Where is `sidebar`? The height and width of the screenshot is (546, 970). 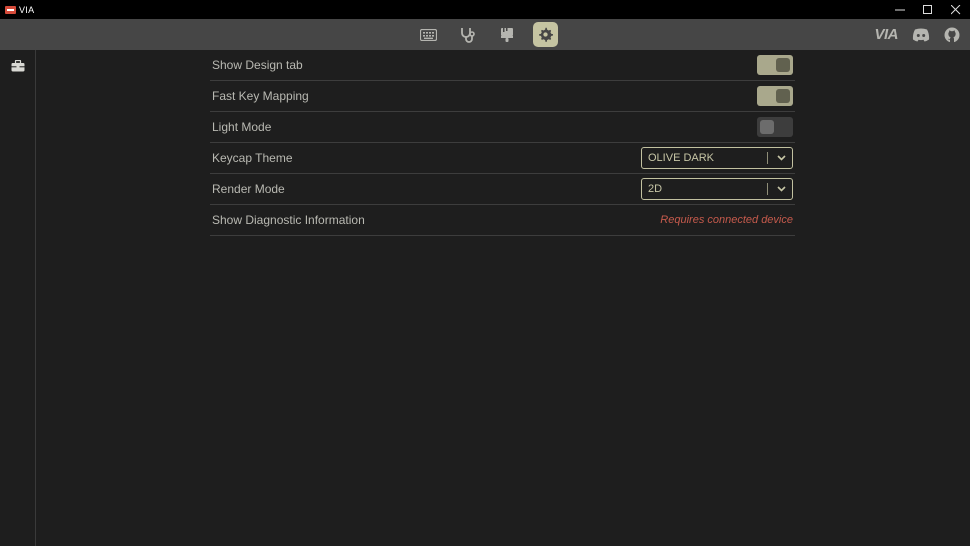
sidebar is located at coordinates (18, 298).